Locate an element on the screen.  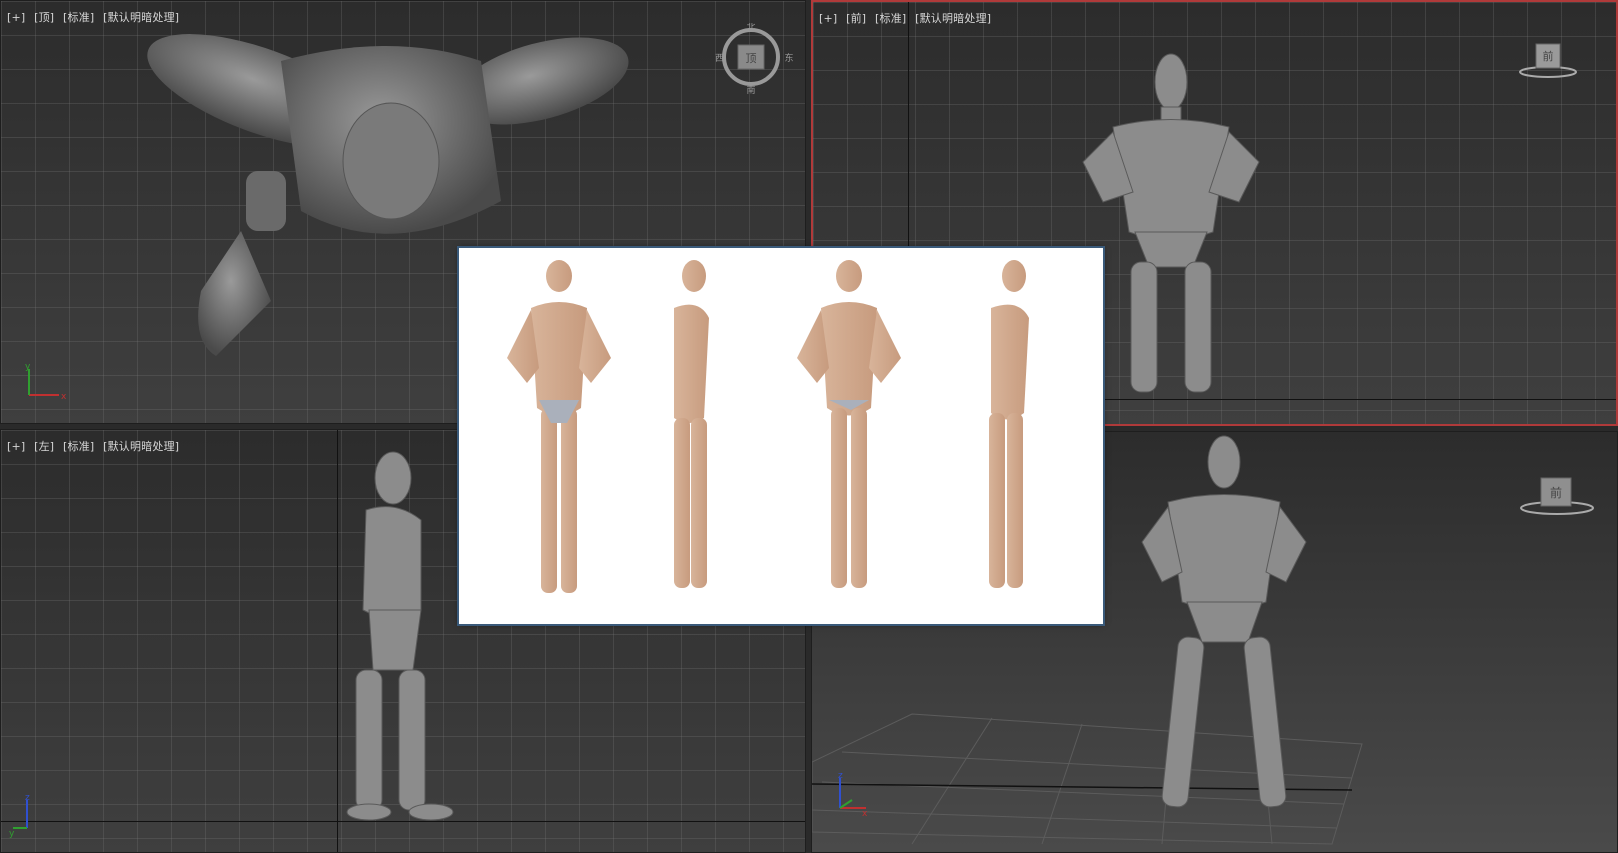
compass-east-label: 东 is located at coordinates (788, 58).